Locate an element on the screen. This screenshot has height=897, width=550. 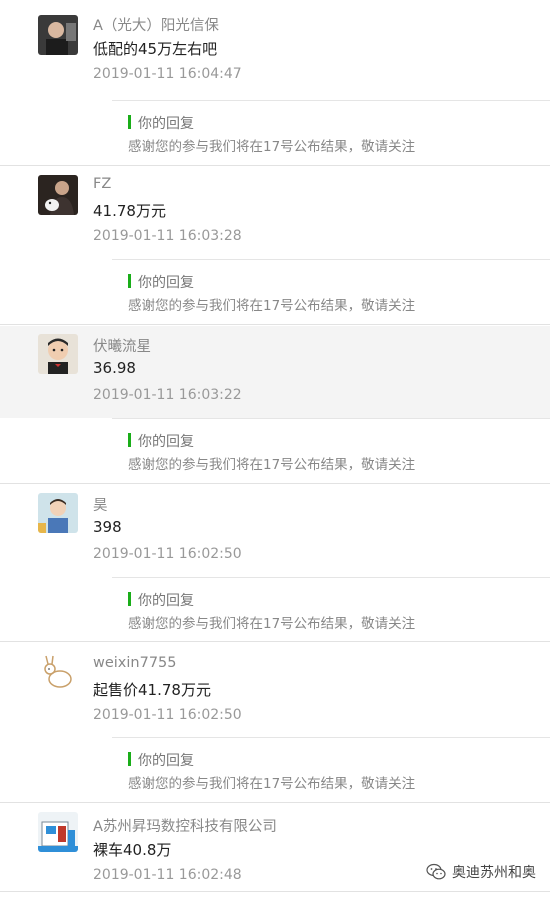
comment-time: 2019-01-11 16:03:22 is located at coordinates (167, 395).